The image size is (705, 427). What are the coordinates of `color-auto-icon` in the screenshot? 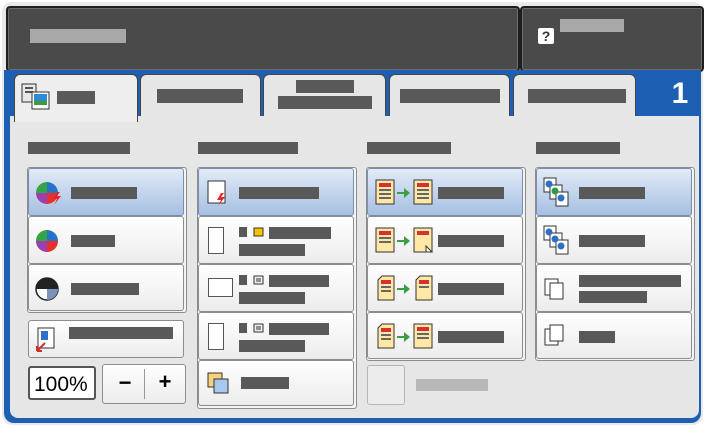 It's located at (48, 193).